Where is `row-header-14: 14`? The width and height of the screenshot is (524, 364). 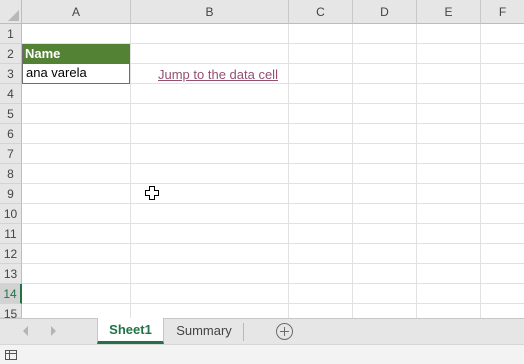 row-header-14: 14 is located at coordinates (11, 294).